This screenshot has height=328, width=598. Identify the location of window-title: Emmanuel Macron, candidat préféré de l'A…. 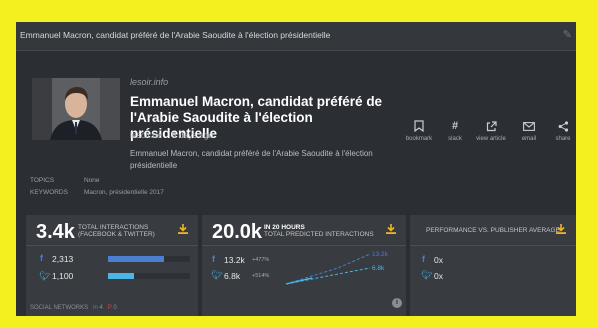
(175, 35).